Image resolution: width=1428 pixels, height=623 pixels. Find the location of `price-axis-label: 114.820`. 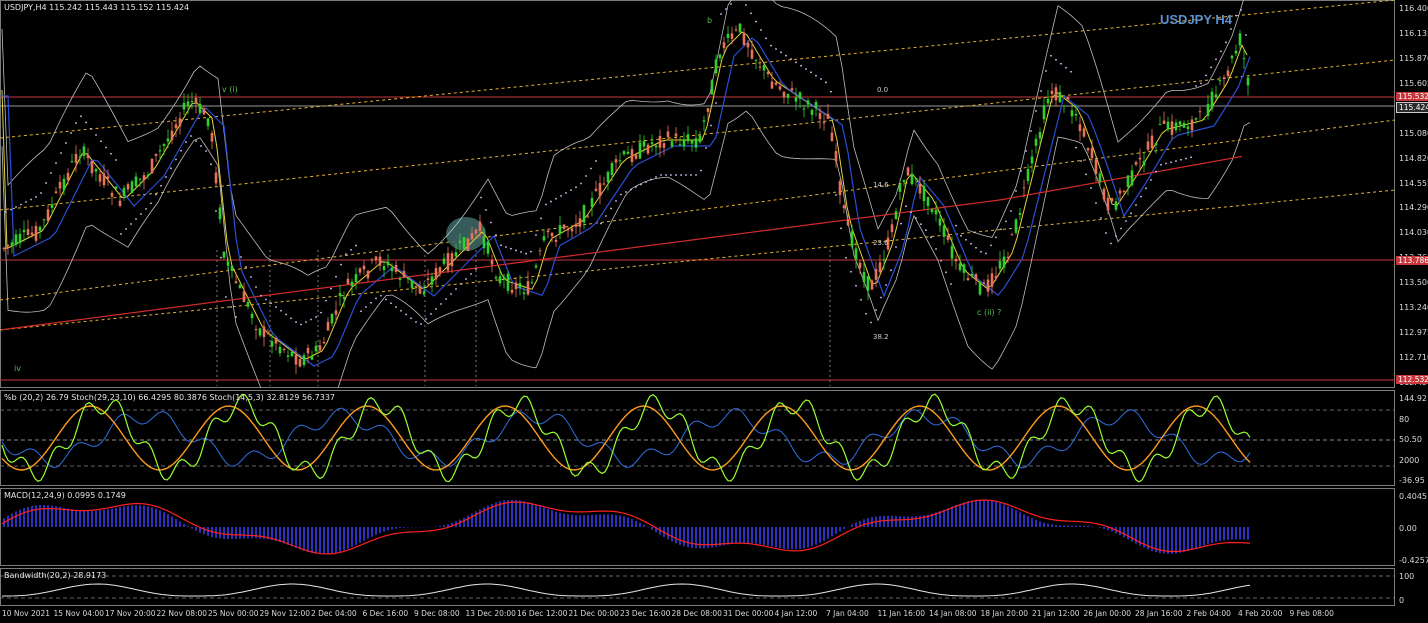

price-axis-label: 114.820 is located at coordinates (1413, 158).